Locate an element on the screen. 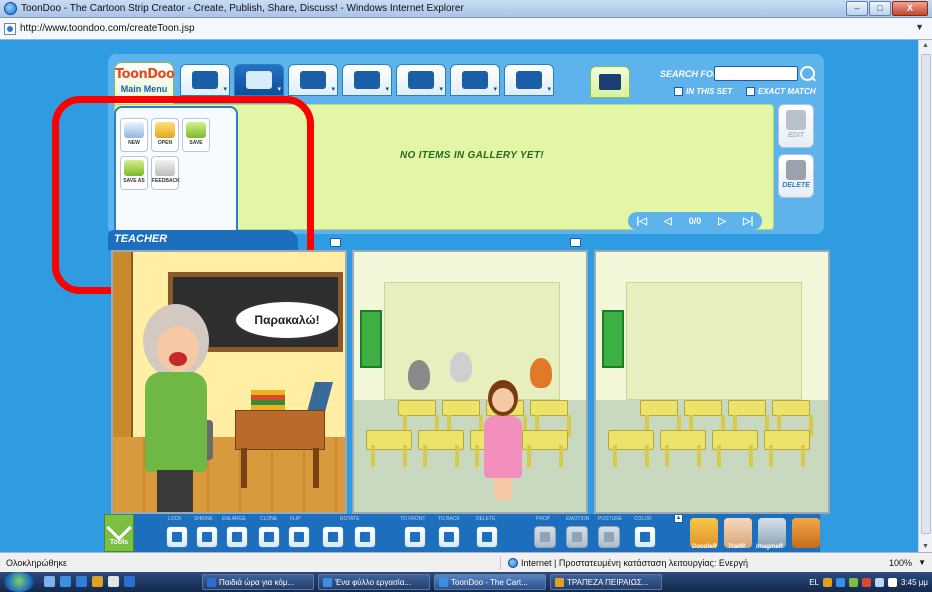  lock-button is located at coordinates (177, 537).